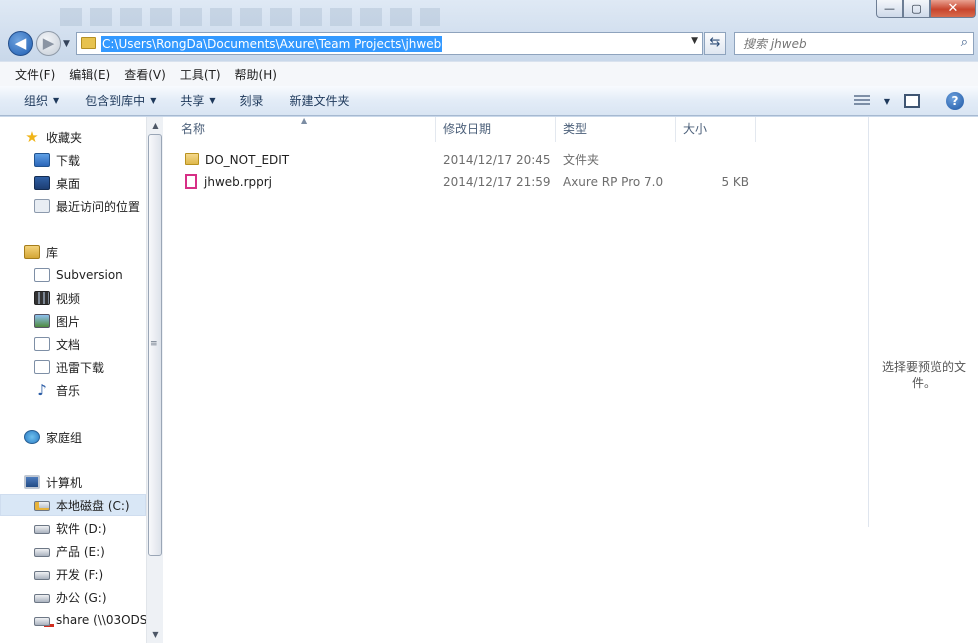  What do you see at coordinates (200, 74) in the screenshot?
I see `menu-tools: 工具(T)` at bounding box center [200, 74].